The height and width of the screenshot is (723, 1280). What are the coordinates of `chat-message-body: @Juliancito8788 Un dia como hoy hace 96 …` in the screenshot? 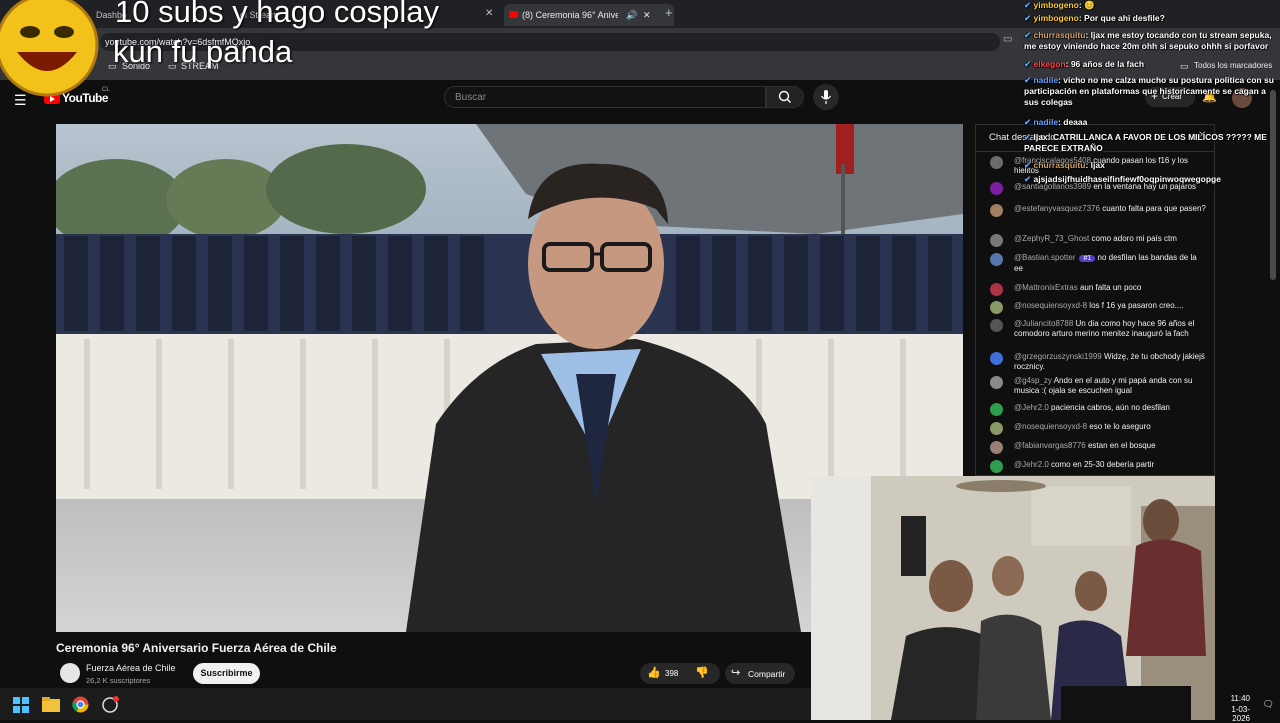 It's located at (1110, 329).